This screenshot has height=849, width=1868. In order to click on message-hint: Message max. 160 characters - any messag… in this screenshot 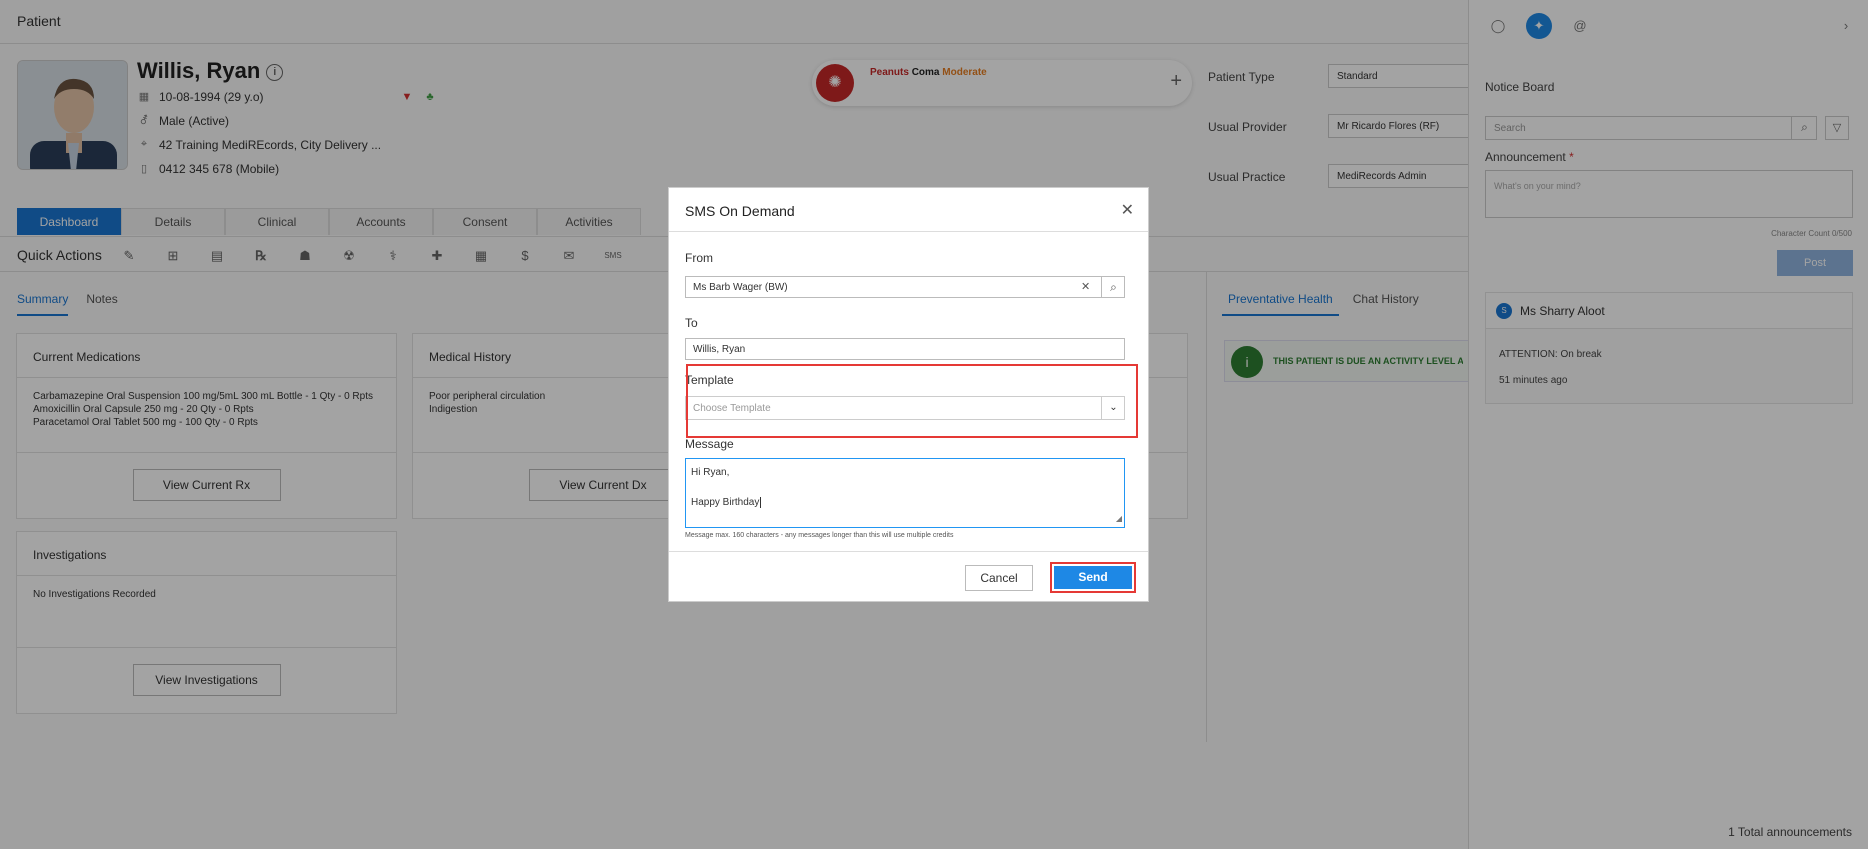, I will do `click(819, 535)`.